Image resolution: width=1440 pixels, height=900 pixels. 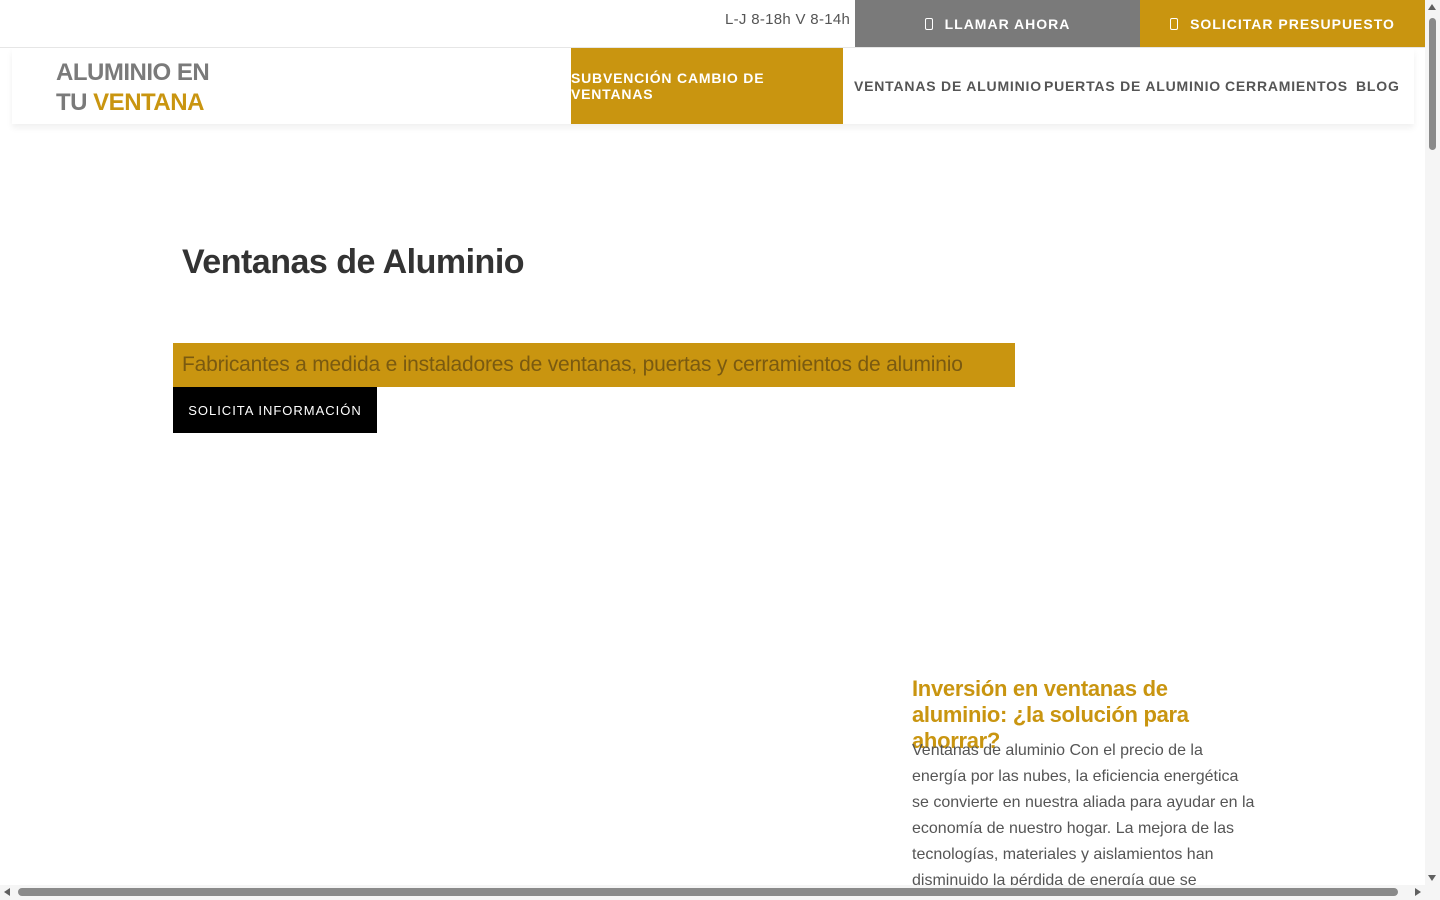 What do you see at coordinates (707, 86) in the screenshot?
I see `nav-item-subvencion: SUBVENCIÓN CAMBIO DE VENTANAS` at bounding box center [707, 86].